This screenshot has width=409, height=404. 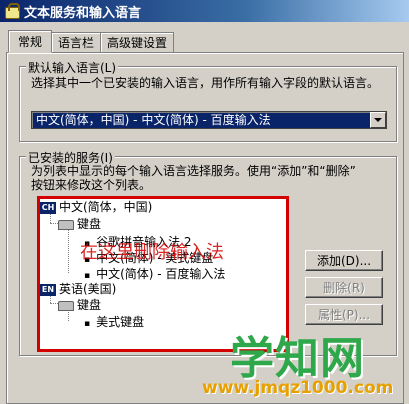 What do you see at coordinates (205, 83) in the screenshot?
I see `default-language-description: 选择其中一个已安装的输入语言，用作所有输入字段的默认语言。` at bounding box center [205, 83].